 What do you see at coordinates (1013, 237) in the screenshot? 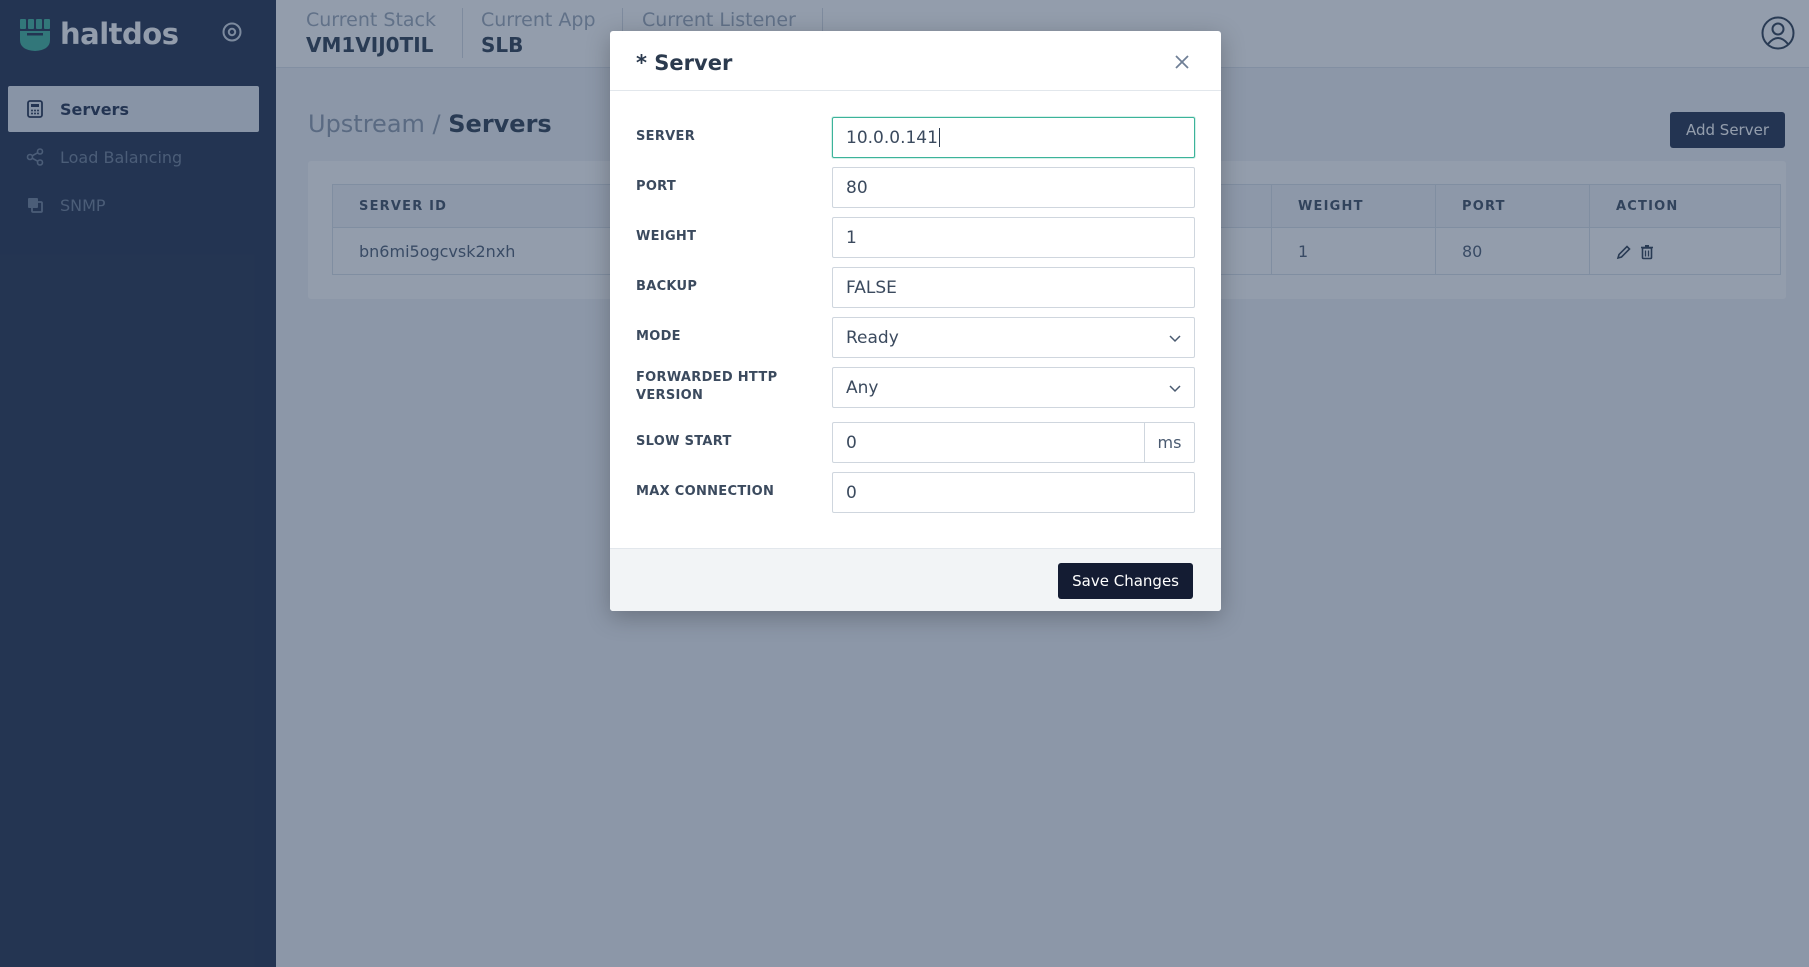
I see `weight-input: 1` at bounding box center [1013, 237].